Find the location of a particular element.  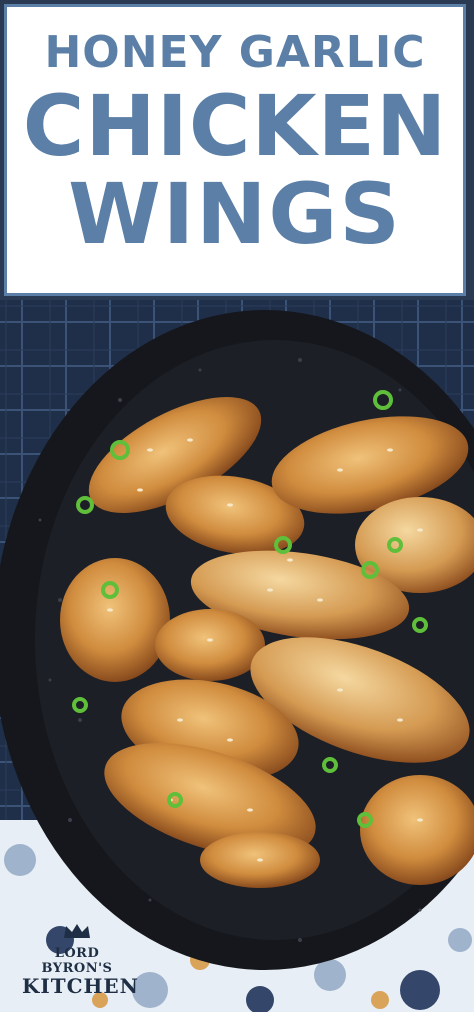

brand-logo: LORD BYRON'S KITCHEN is located at coordinates (80, 958).